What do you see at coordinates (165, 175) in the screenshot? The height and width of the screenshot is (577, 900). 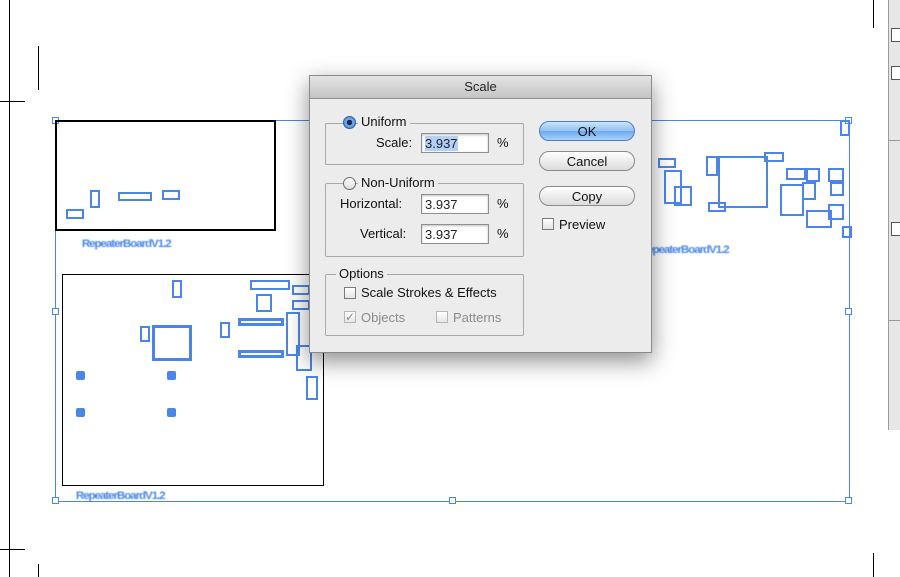 I see `board-outline-top-left` at bounding box center [165, 175].